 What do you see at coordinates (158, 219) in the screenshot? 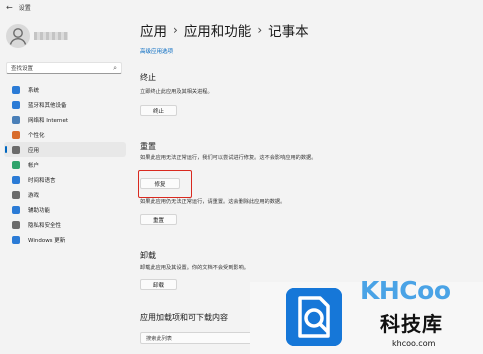
I see `reset-button: 重置` at bounding box center [158, 219].